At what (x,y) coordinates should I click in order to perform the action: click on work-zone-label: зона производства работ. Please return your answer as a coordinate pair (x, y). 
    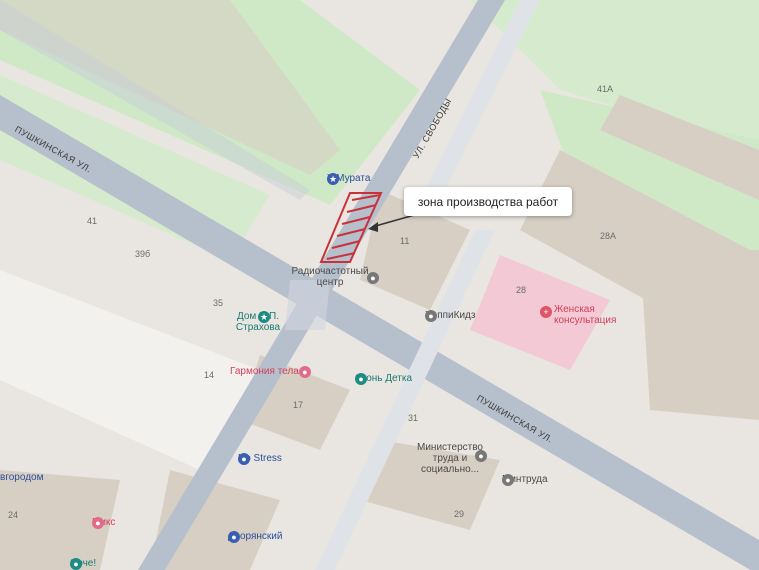
    Looking at the image, I should click on (488, 201).